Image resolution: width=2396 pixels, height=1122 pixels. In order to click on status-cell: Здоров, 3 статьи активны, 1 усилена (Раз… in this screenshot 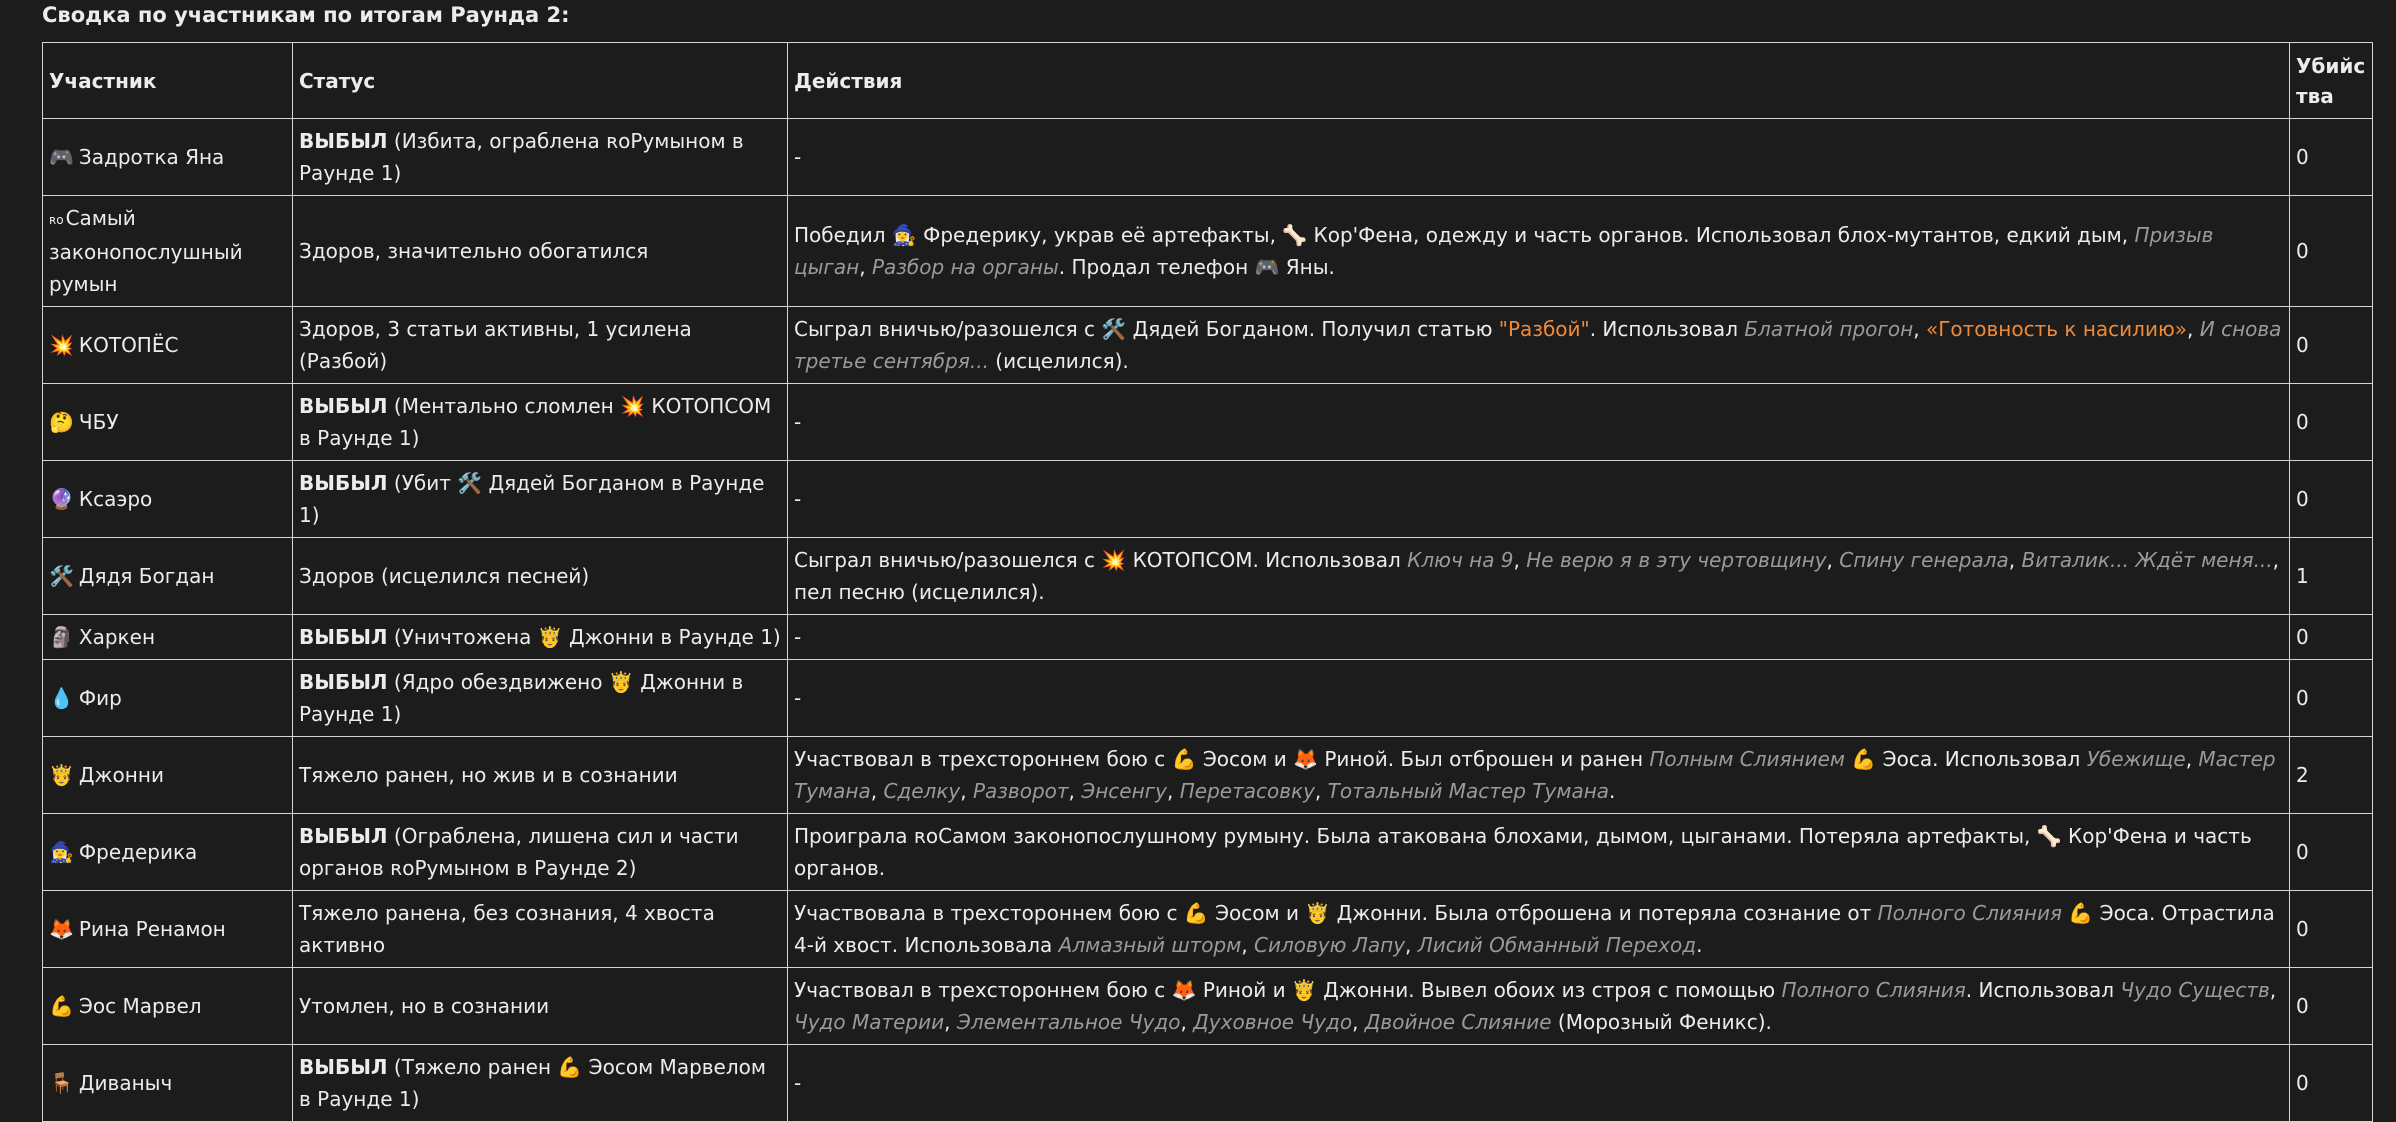, I will do `click(540, 345)`.